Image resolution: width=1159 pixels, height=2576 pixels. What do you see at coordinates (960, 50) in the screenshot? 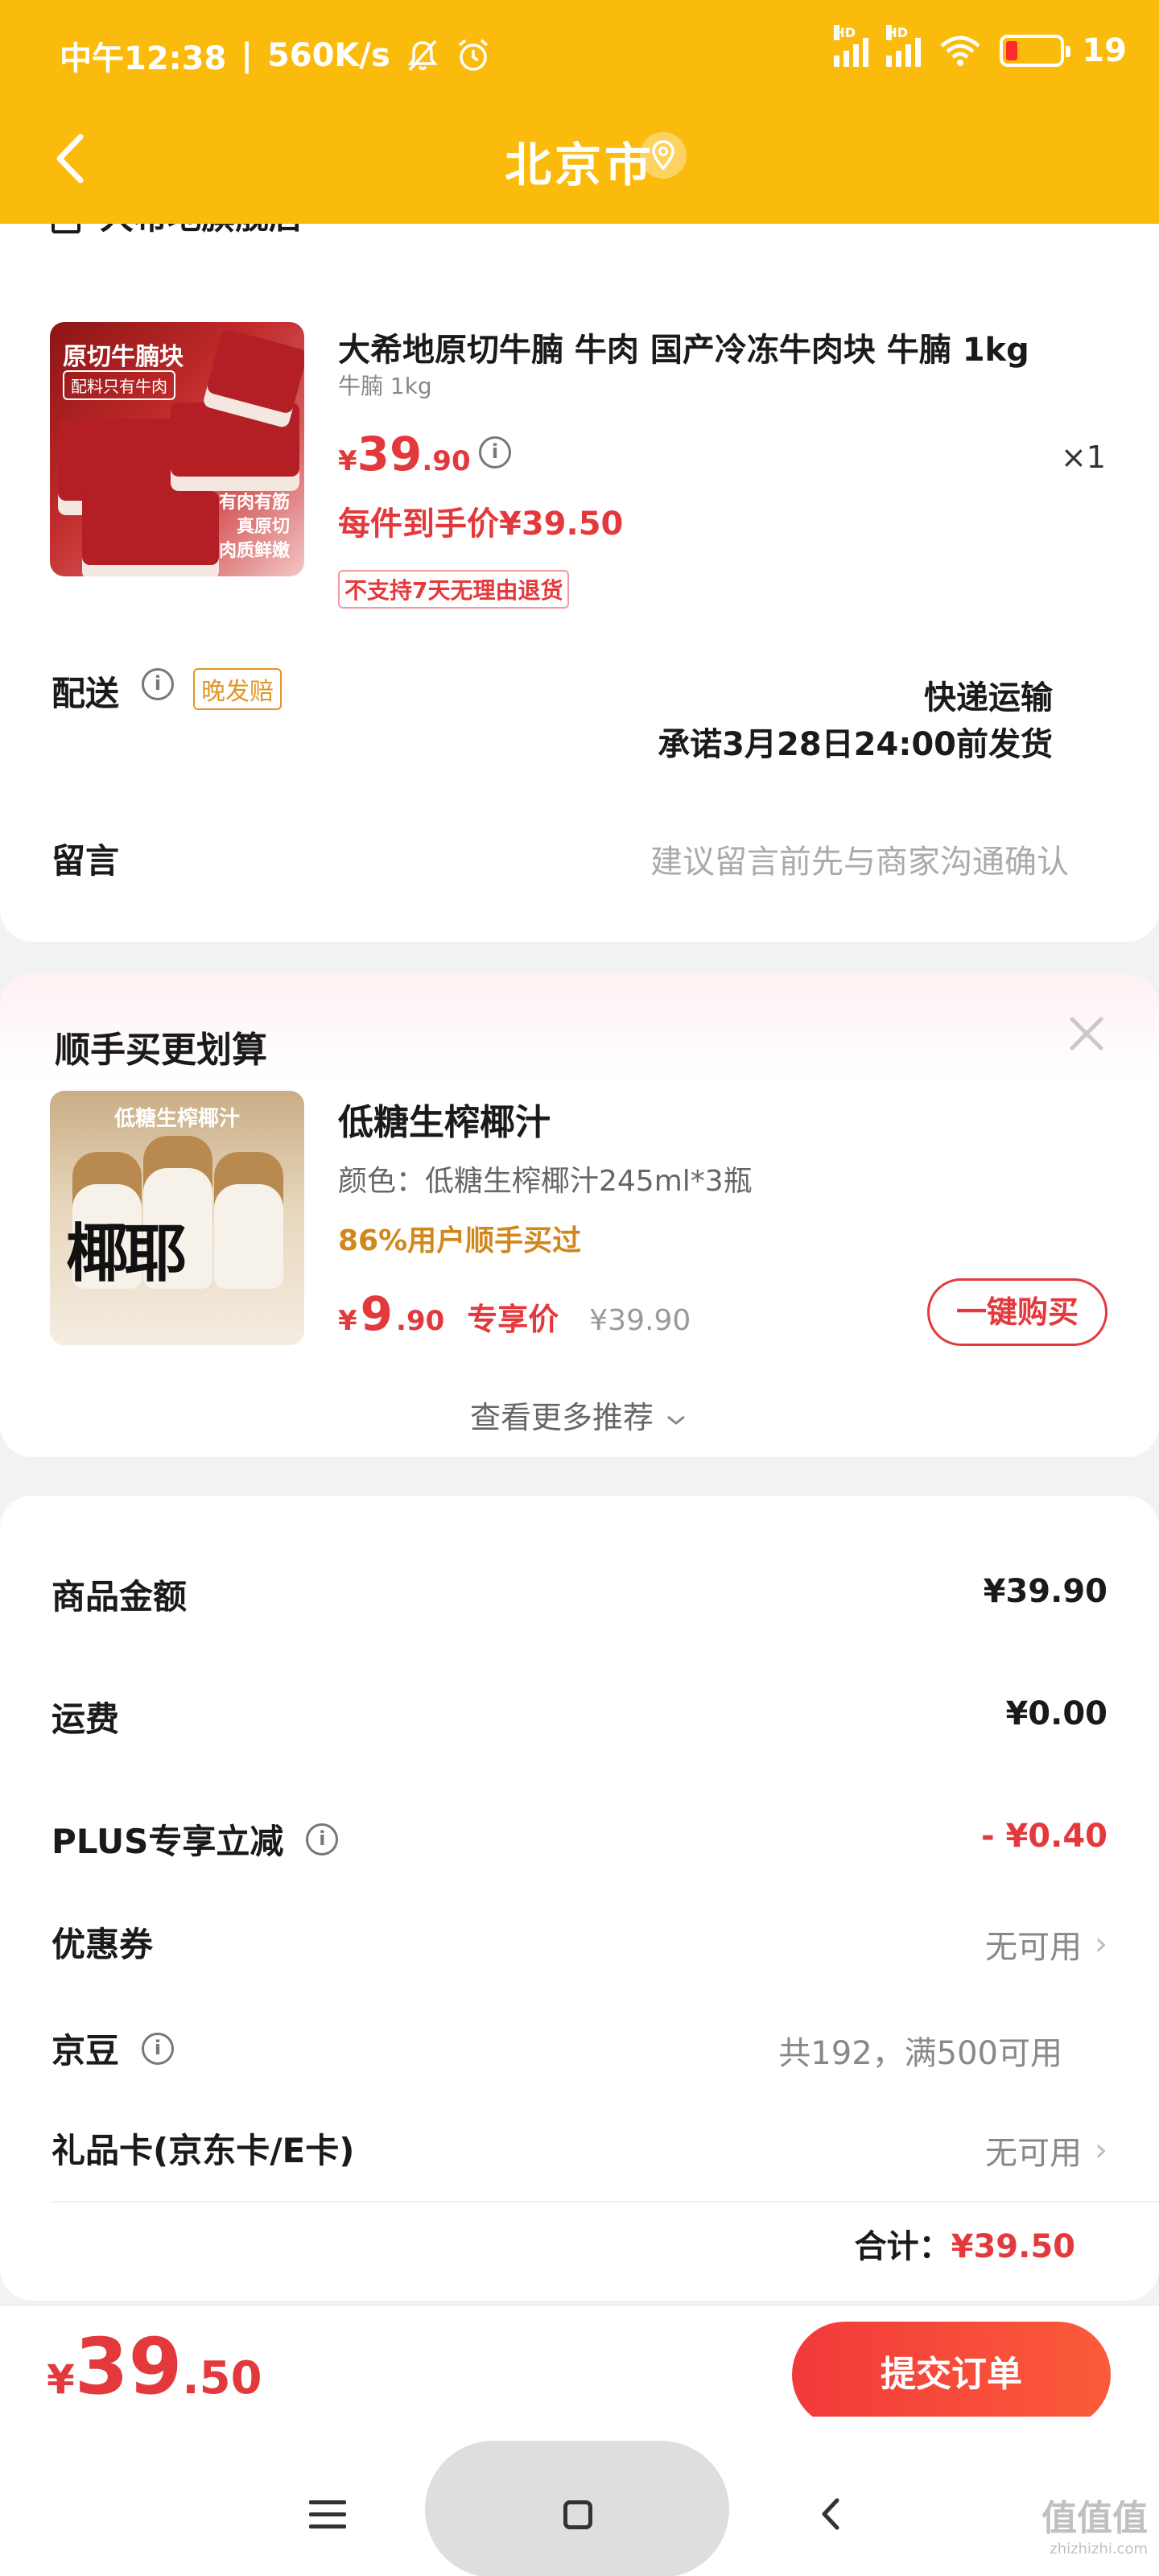
I see `wifi-icon` at bounding box center [960, 50].